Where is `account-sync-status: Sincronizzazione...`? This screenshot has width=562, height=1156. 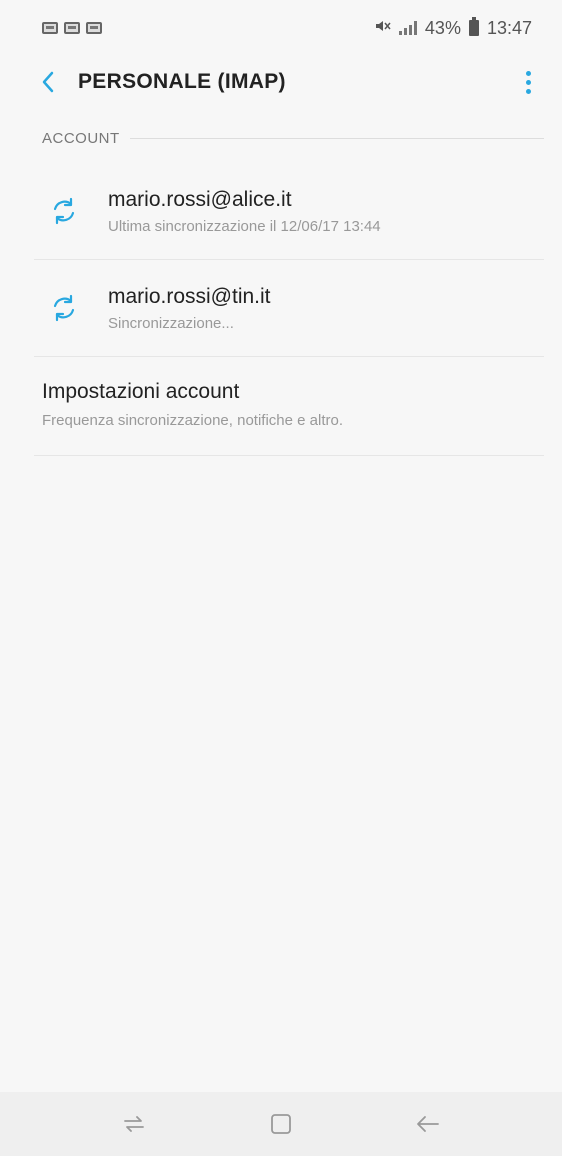
account-sync-status: Sincronizzazione... is located at coordinates (171, 323).